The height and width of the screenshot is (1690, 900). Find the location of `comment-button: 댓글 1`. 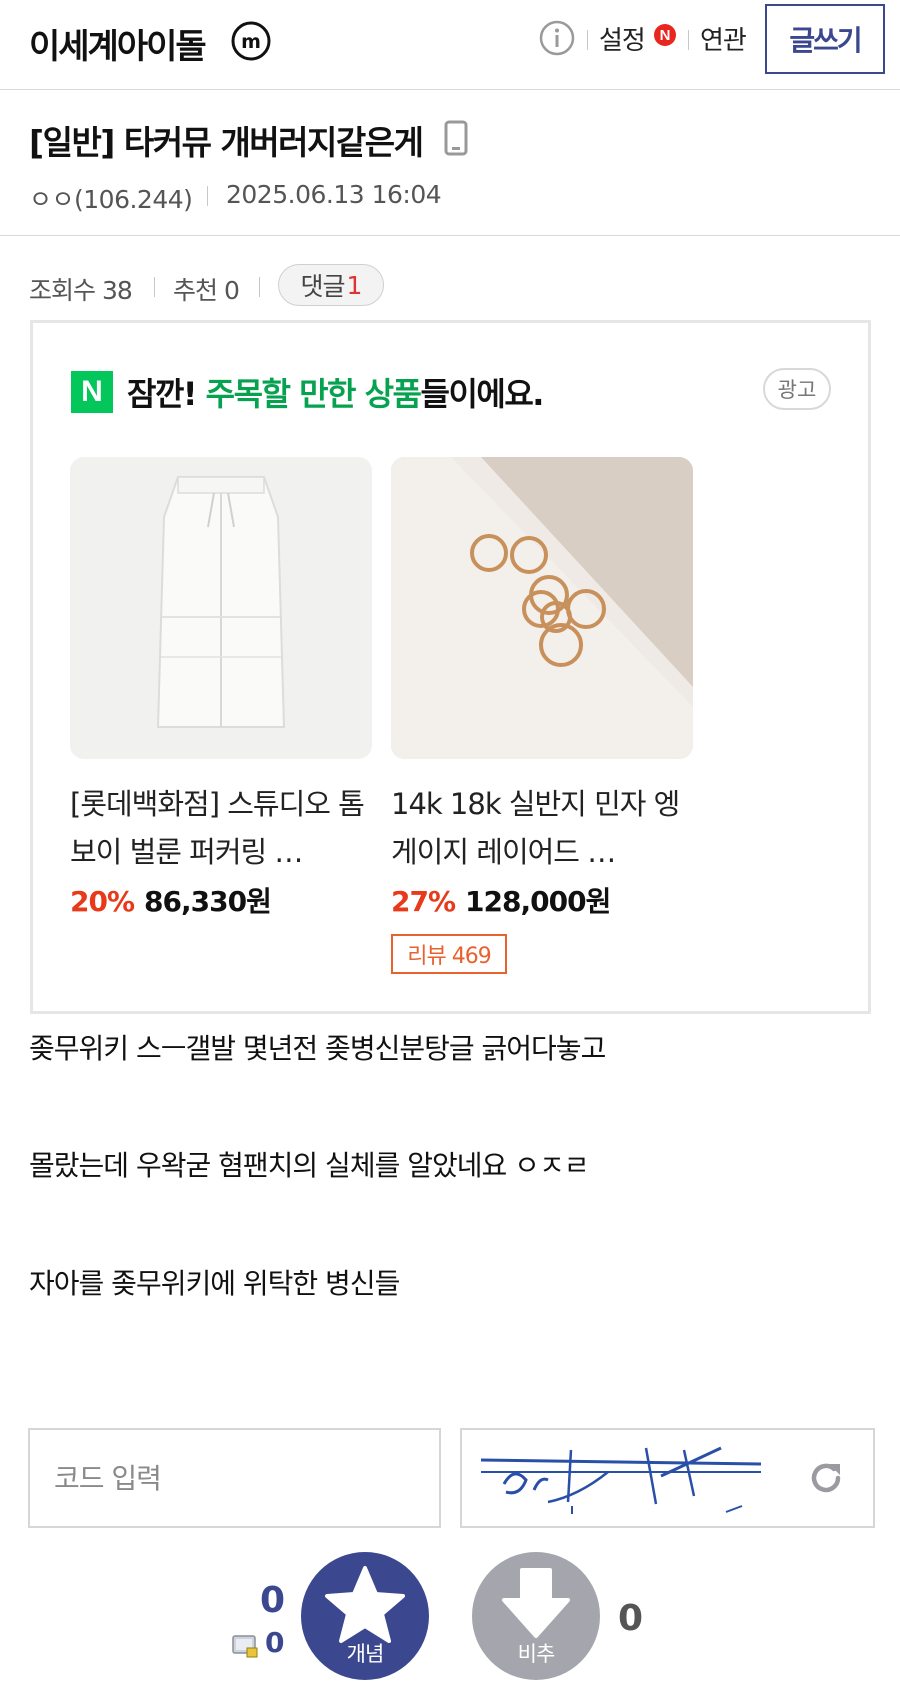

comment-button: 댓글 1 is located at coordinates (331, 285).